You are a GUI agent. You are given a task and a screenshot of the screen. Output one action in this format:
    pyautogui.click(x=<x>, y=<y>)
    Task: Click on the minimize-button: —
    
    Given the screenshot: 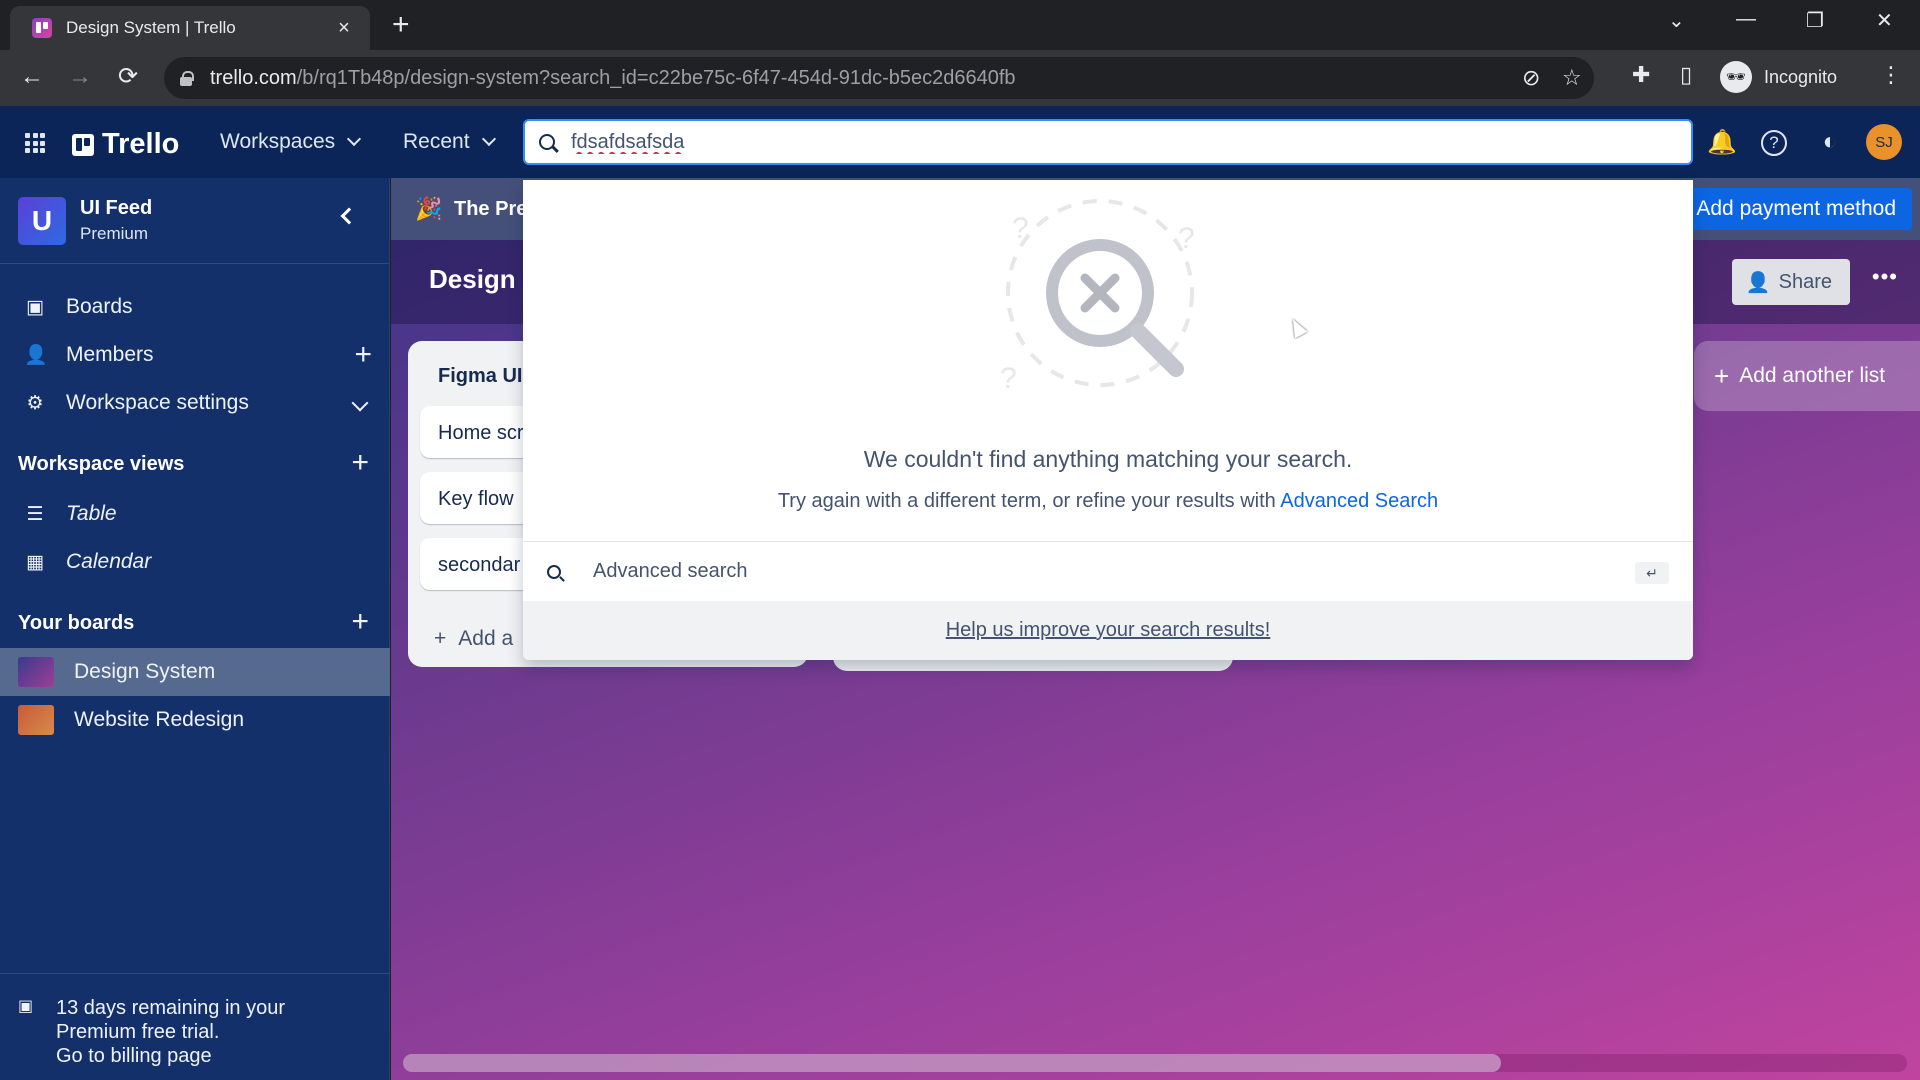 What is the action you would take?
    pyautogui.click(x=1746, y=19)
    